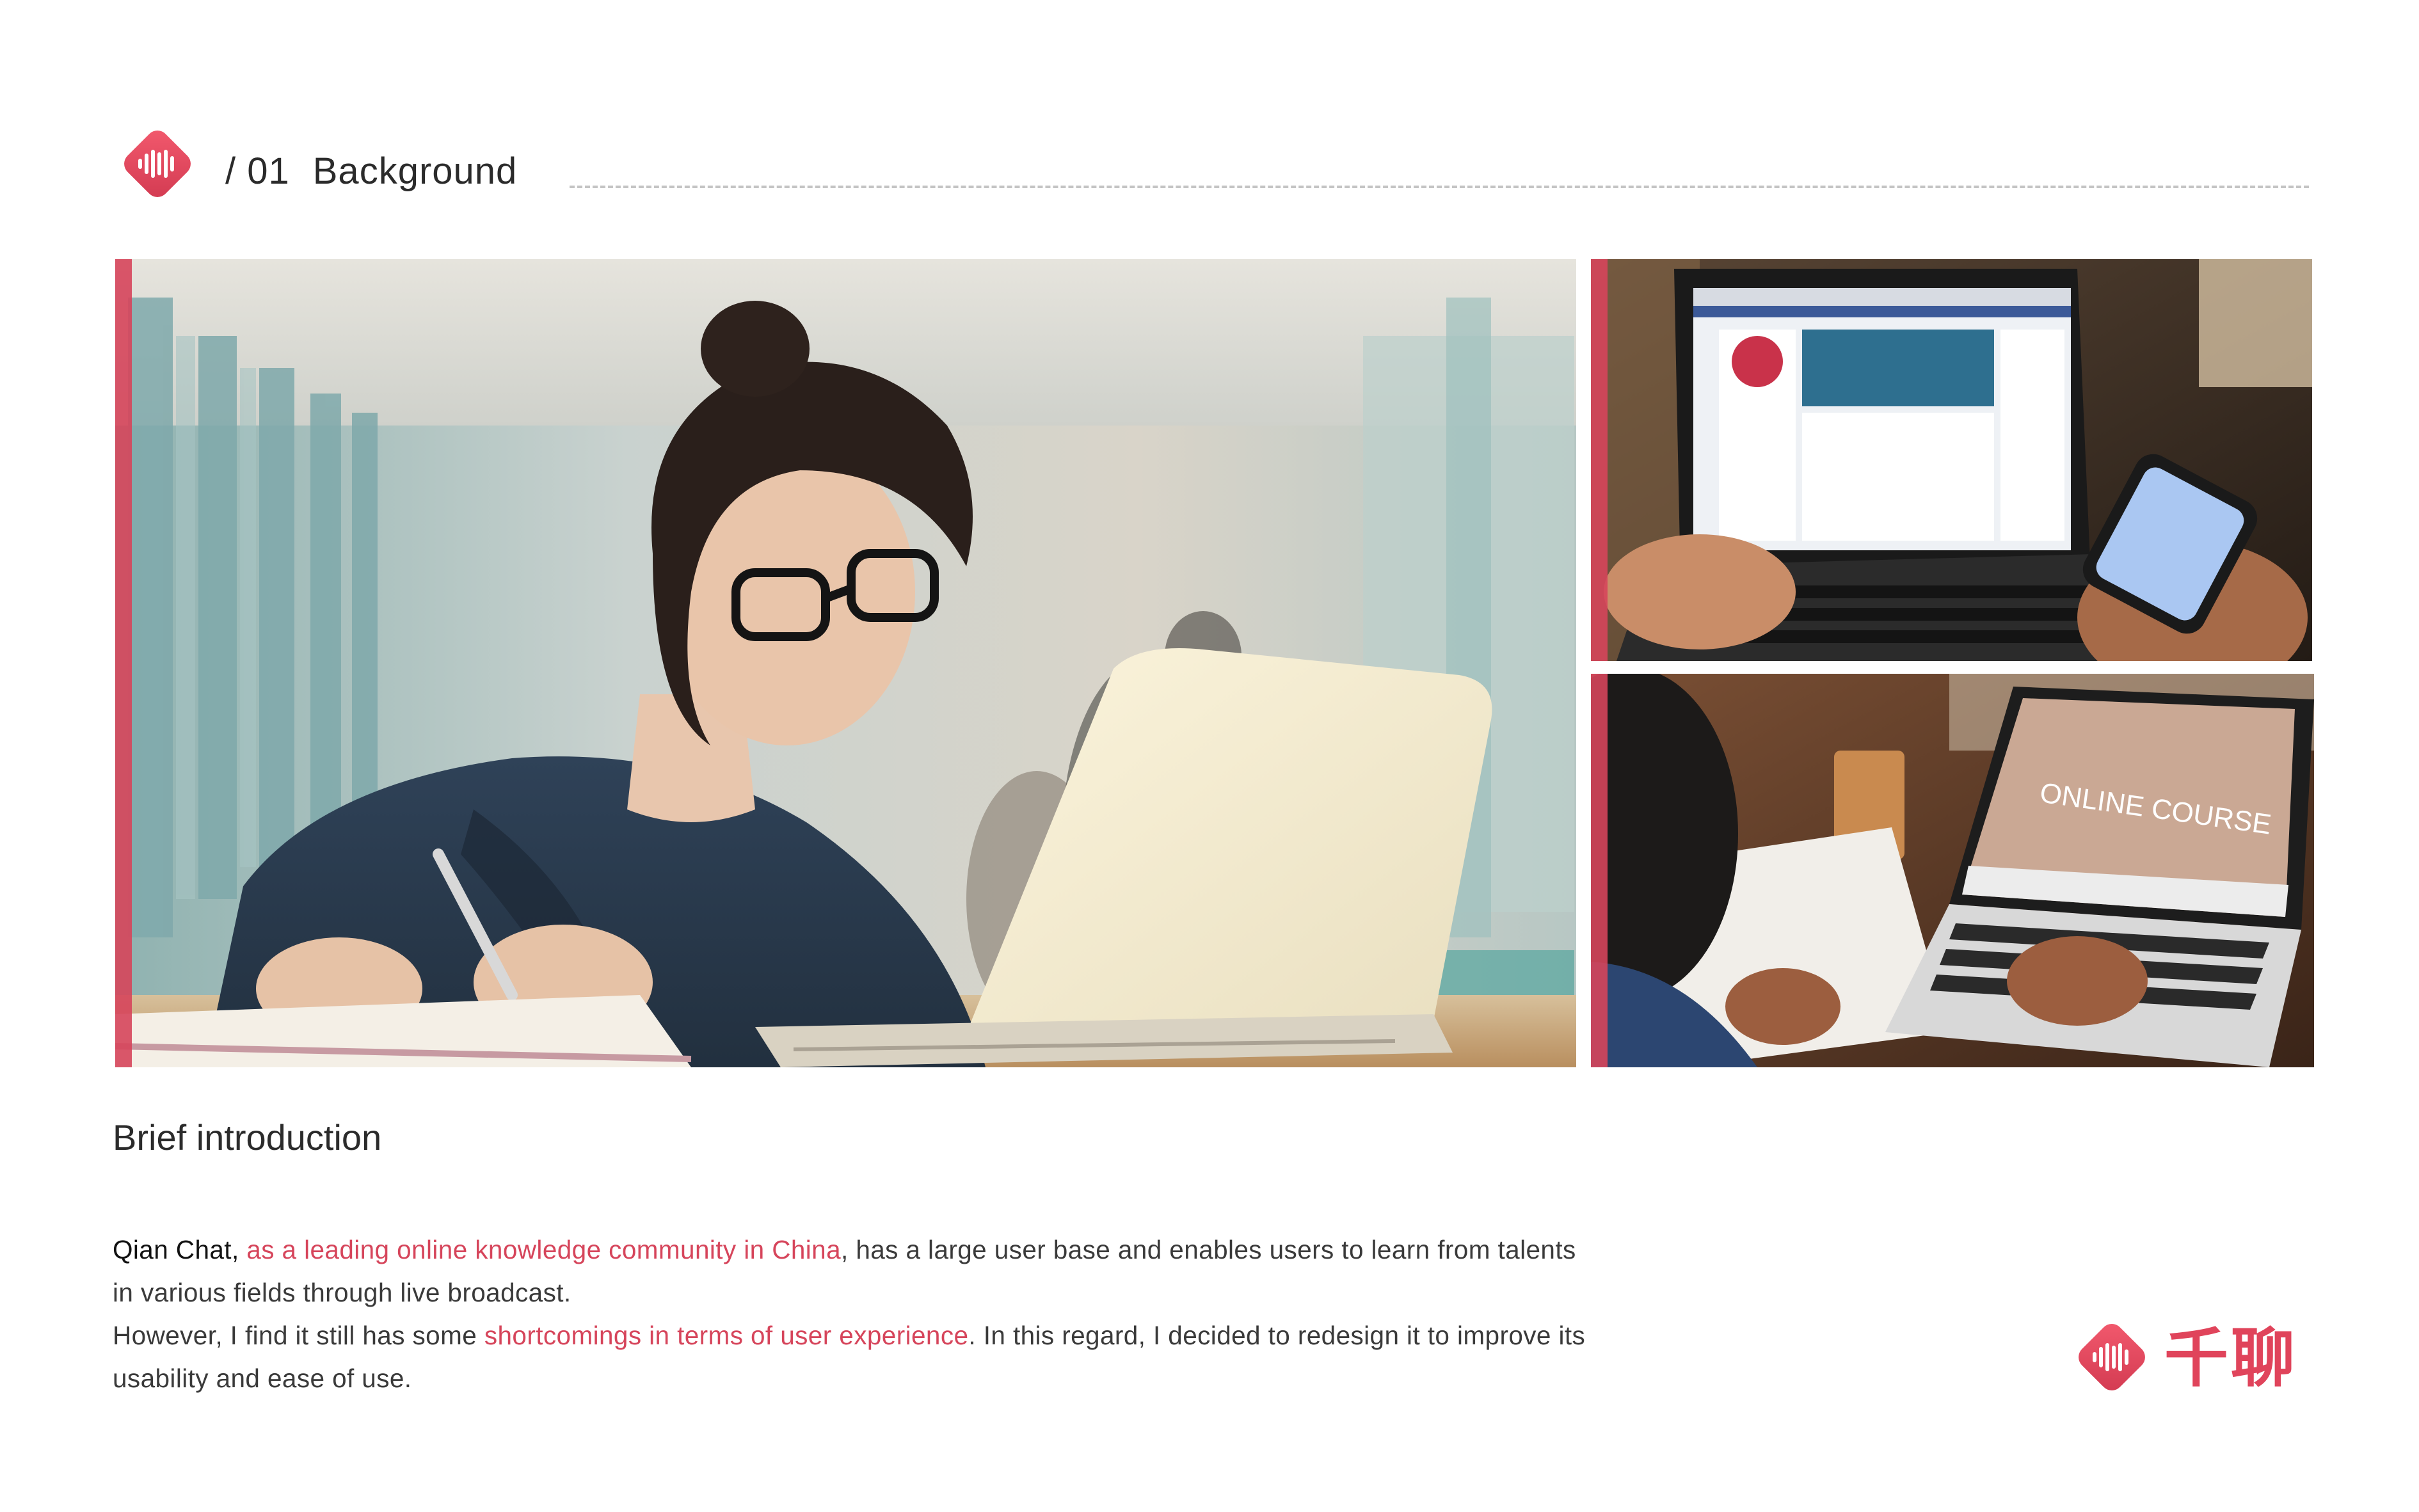  Describe the element at coordinates (298, 1335) in the screenshot. I see `intro-text: However, I find it still has some` at that location.